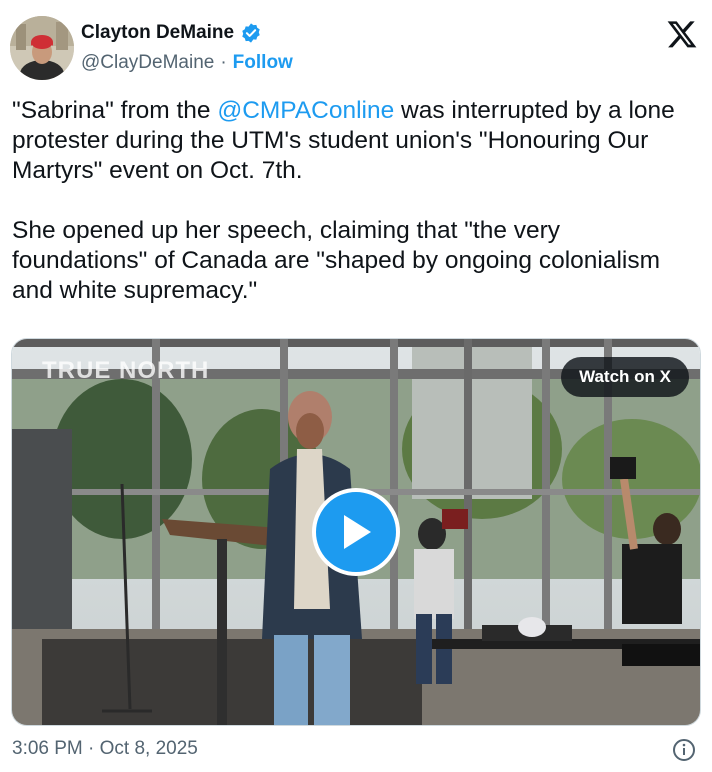 The height and width of the screenshot is (772, 712). I want to click on verified-badge-icon, so click(251, 33).